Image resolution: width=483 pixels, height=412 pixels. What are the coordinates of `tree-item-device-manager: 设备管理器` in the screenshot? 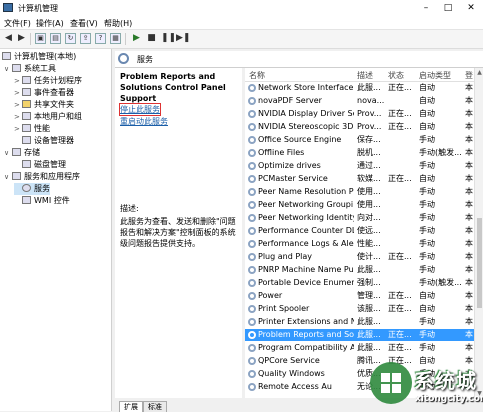 It's located at (44, 141).